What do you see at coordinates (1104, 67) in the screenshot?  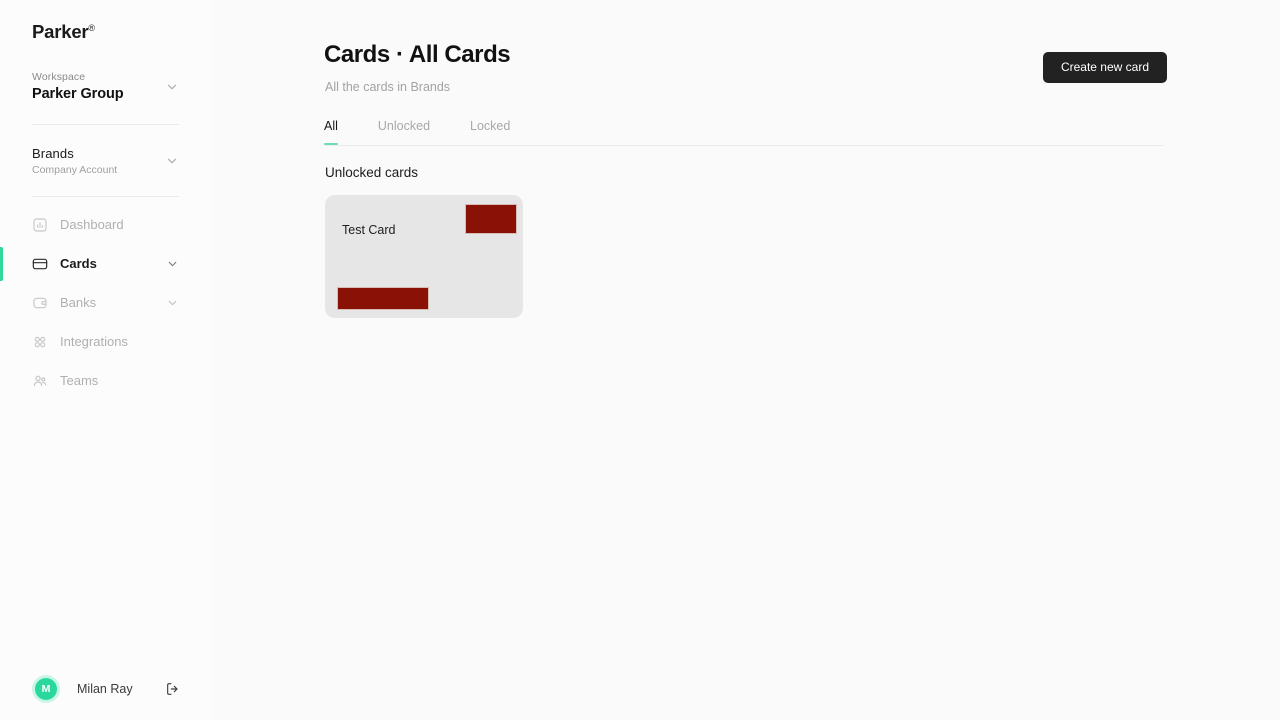 I see `create-new-card-button: Create new card` at bounding box center [1104, 67].